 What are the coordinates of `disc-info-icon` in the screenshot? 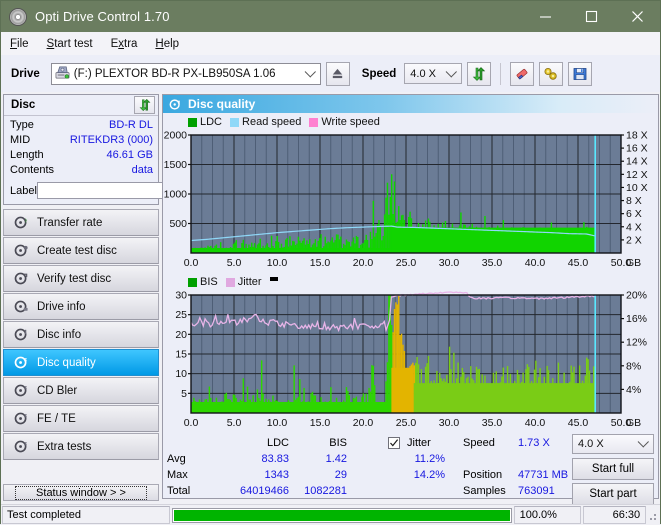 It's located at (21, 334).